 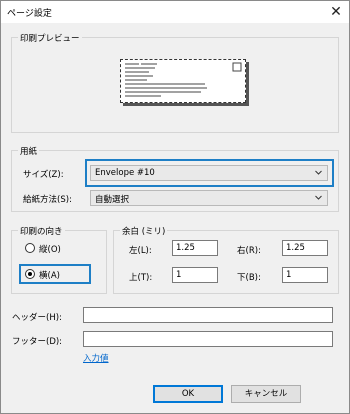 I want to click on header-label: ヘッダー(H):, so click(x=37, y=318).